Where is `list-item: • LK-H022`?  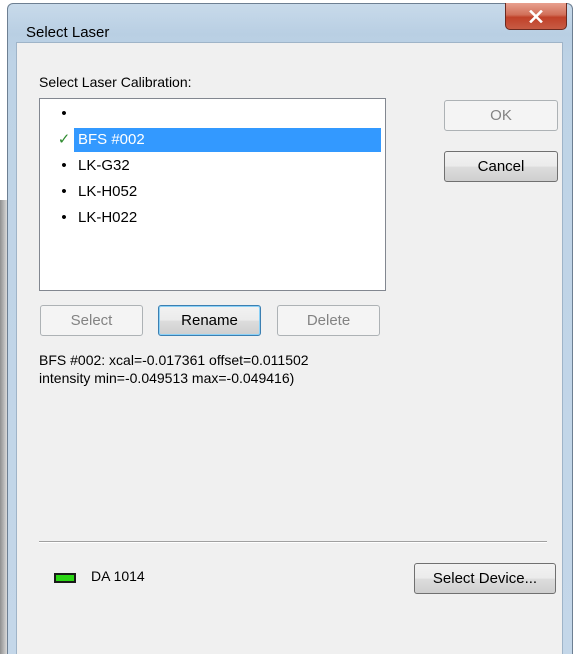
list-item: • LK-H022 is located at coordinates (212, 218).